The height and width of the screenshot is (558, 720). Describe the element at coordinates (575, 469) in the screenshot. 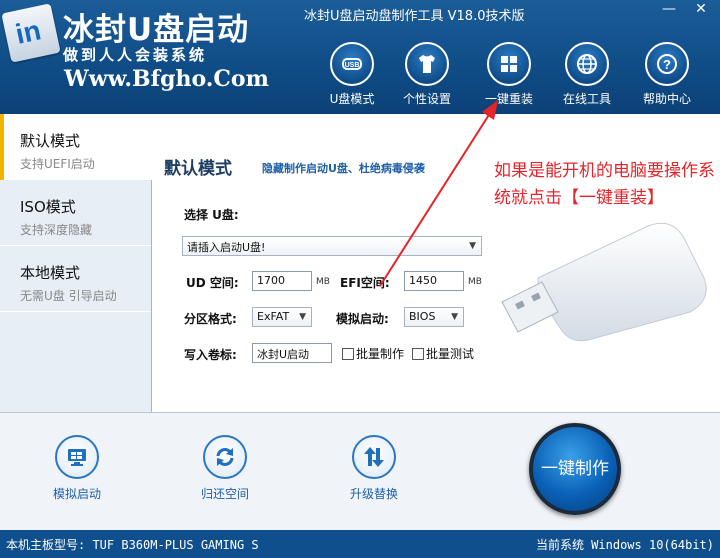

I see `one-click-make-button: 一键制作` at that location.